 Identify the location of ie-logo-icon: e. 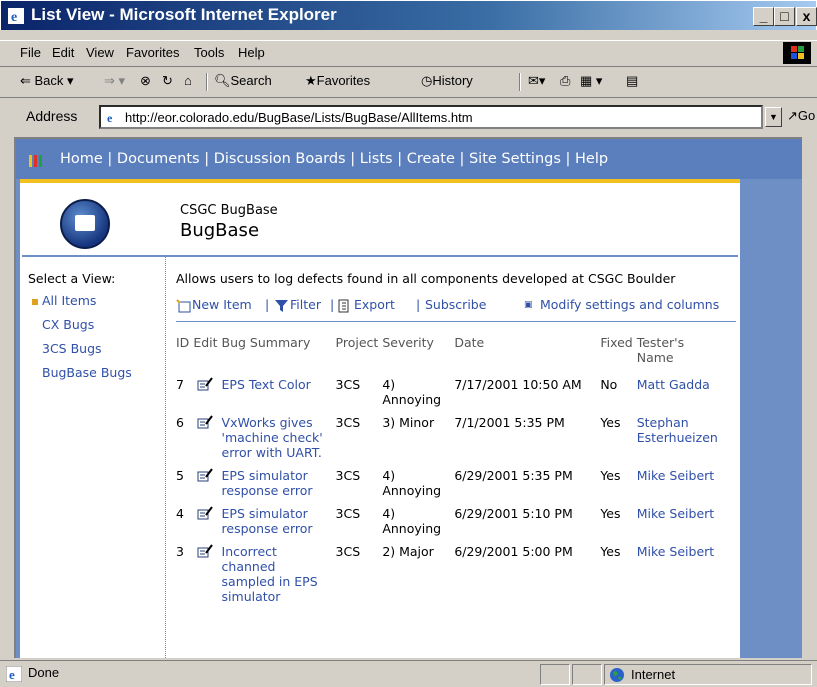
(16, 16).